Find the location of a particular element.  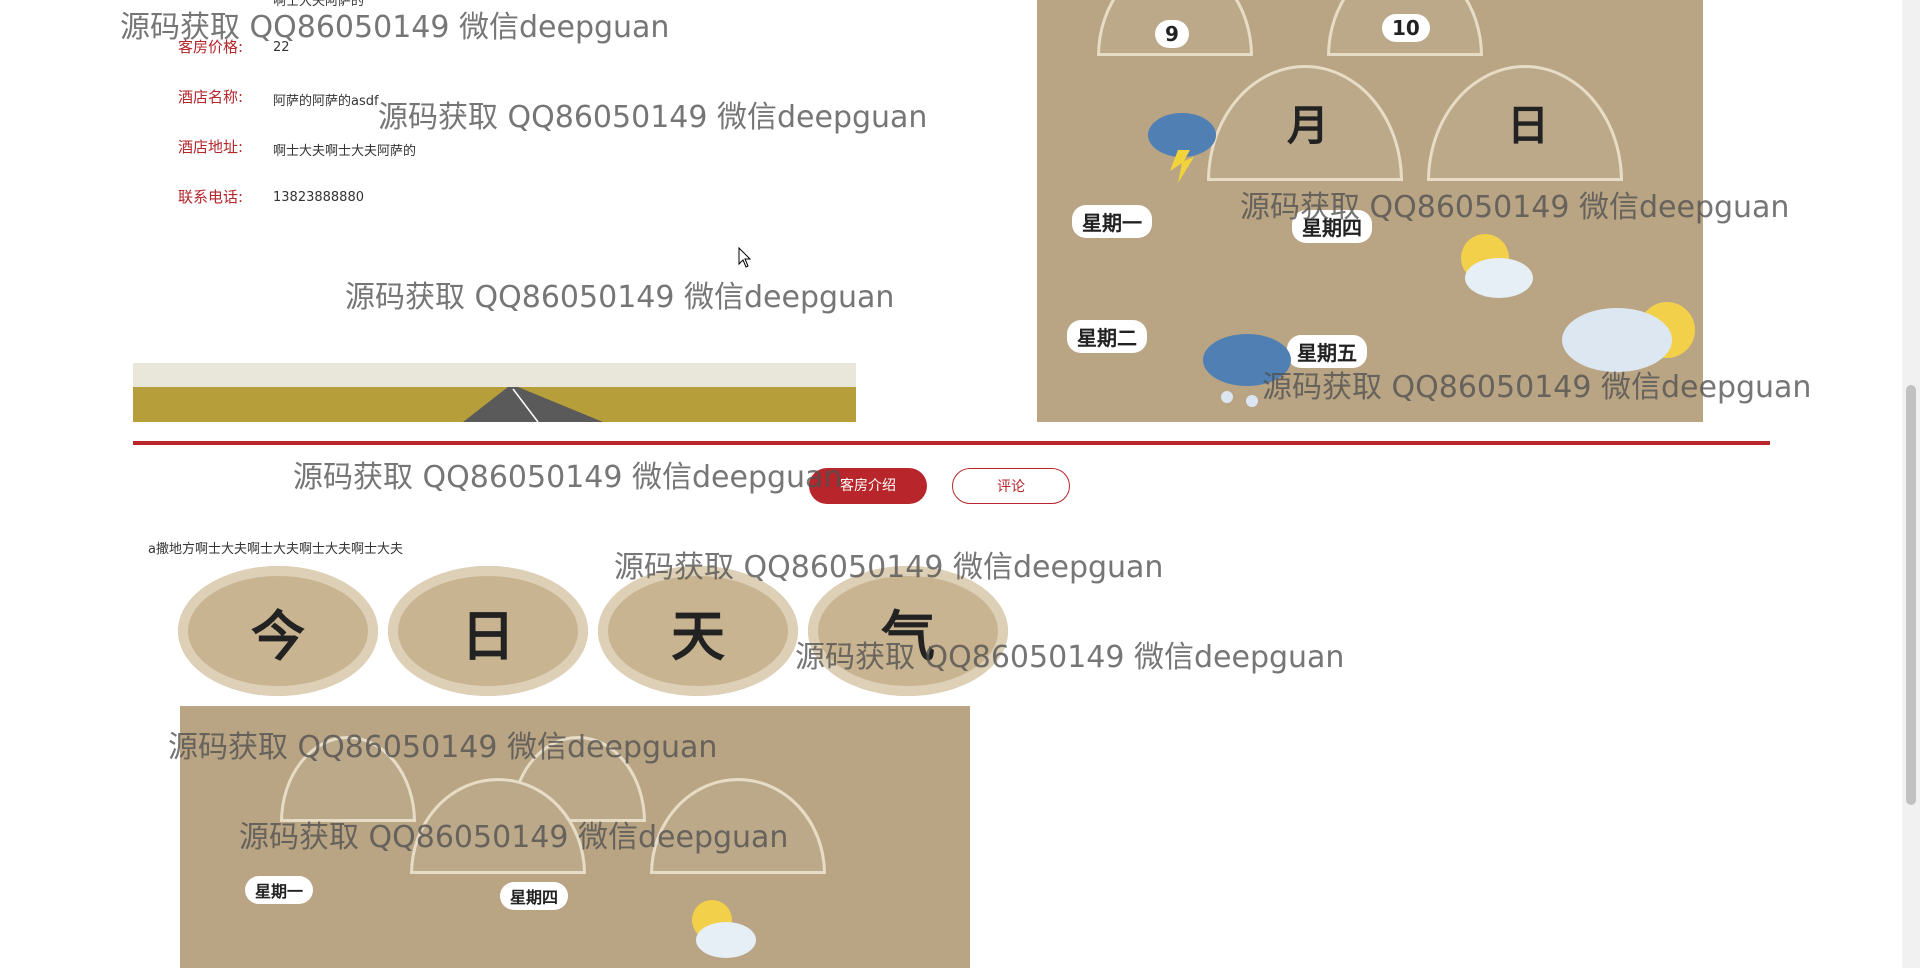

badge-4: 气 is located at coordinates (908, 631).